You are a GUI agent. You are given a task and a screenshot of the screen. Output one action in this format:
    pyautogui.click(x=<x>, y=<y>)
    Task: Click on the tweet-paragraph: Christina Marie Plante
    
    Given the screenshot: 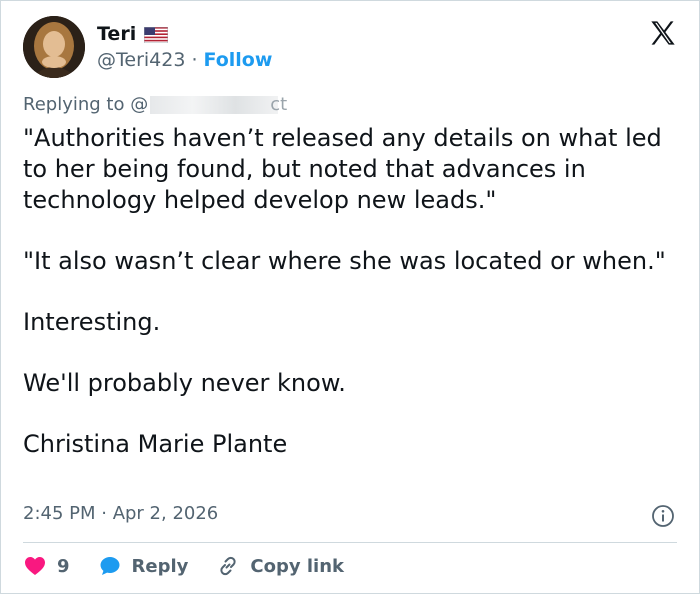 What is the action you would take?
    pyautogui.click(x=155, y=444)
    